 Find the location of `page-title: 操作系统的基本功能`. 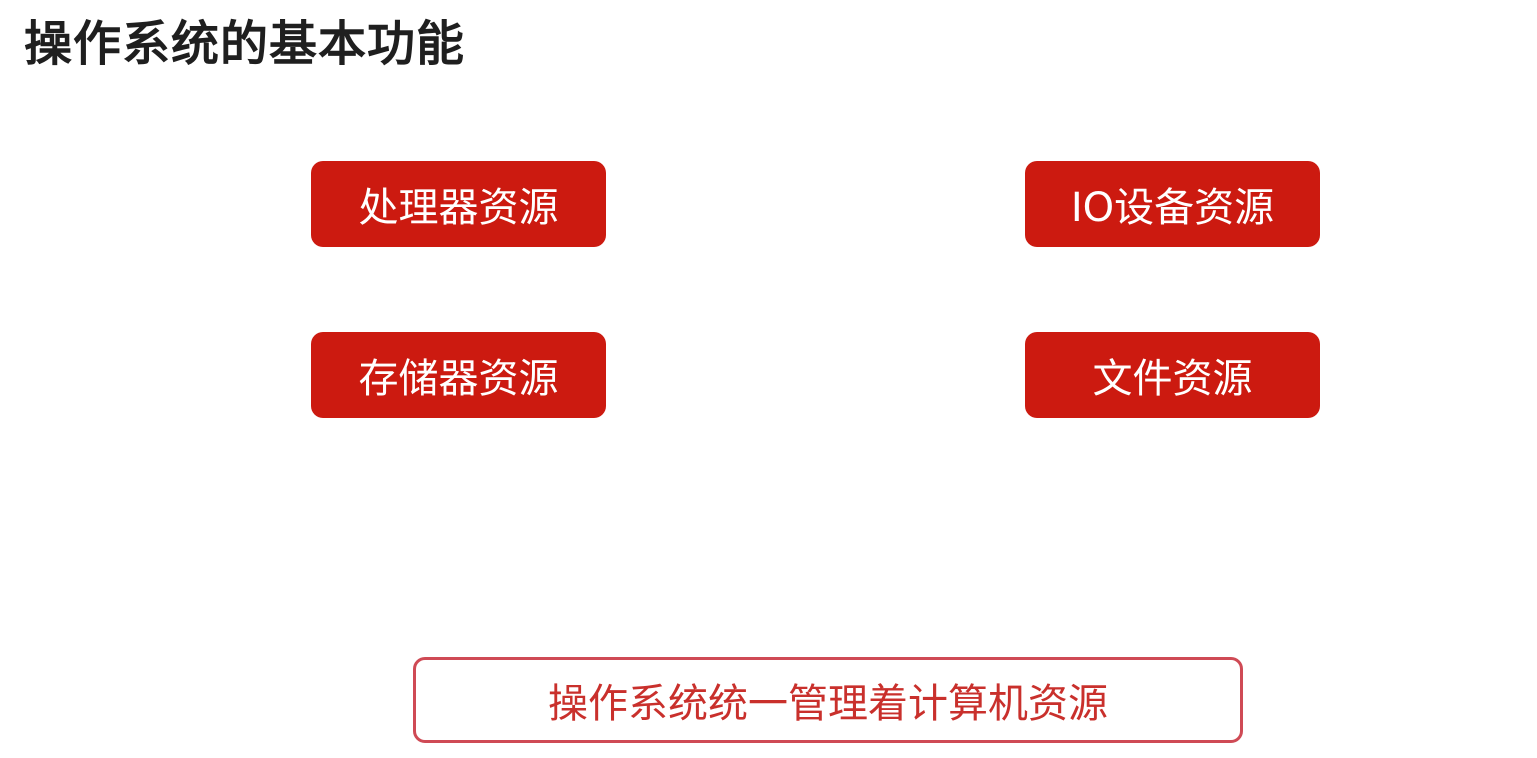

page-title: 操作系统的基本功能 is located at coordinates (245, 44).